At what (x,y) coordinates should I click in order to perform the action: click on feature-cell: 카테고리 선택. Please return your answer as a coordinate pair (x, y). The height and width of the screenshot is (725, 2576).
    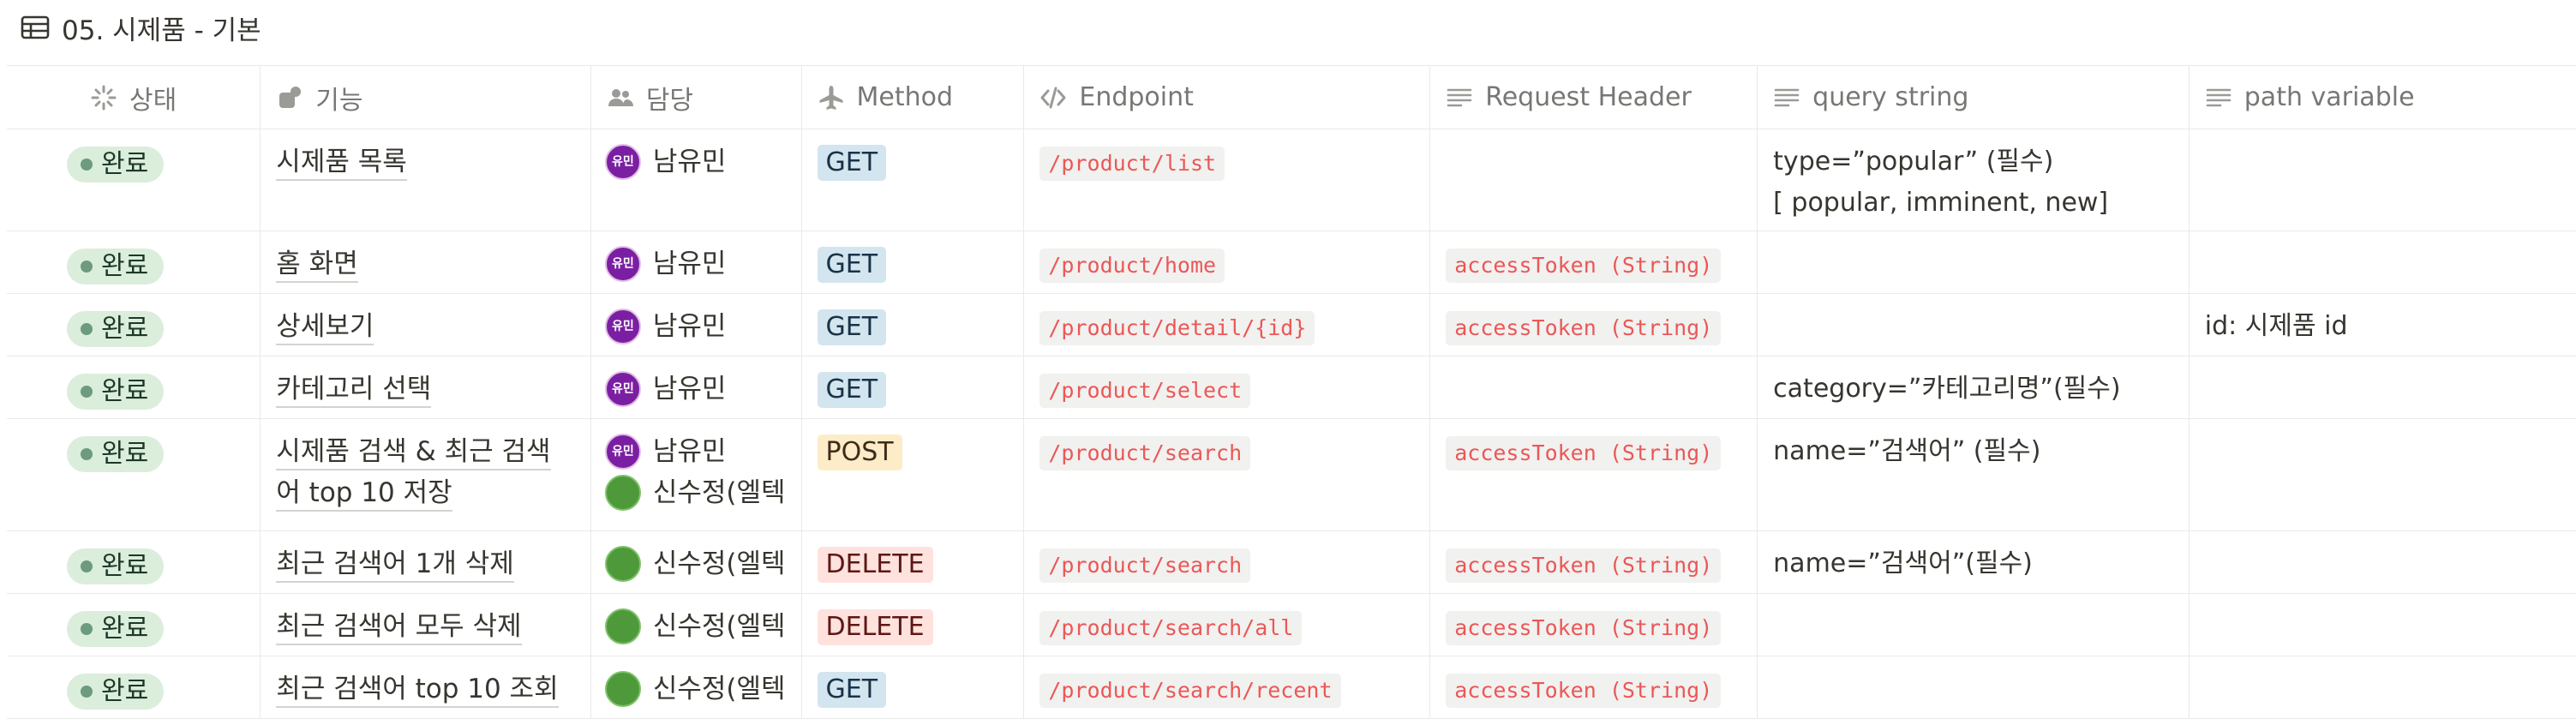
    Looking at the image, I should click on (425, 387).